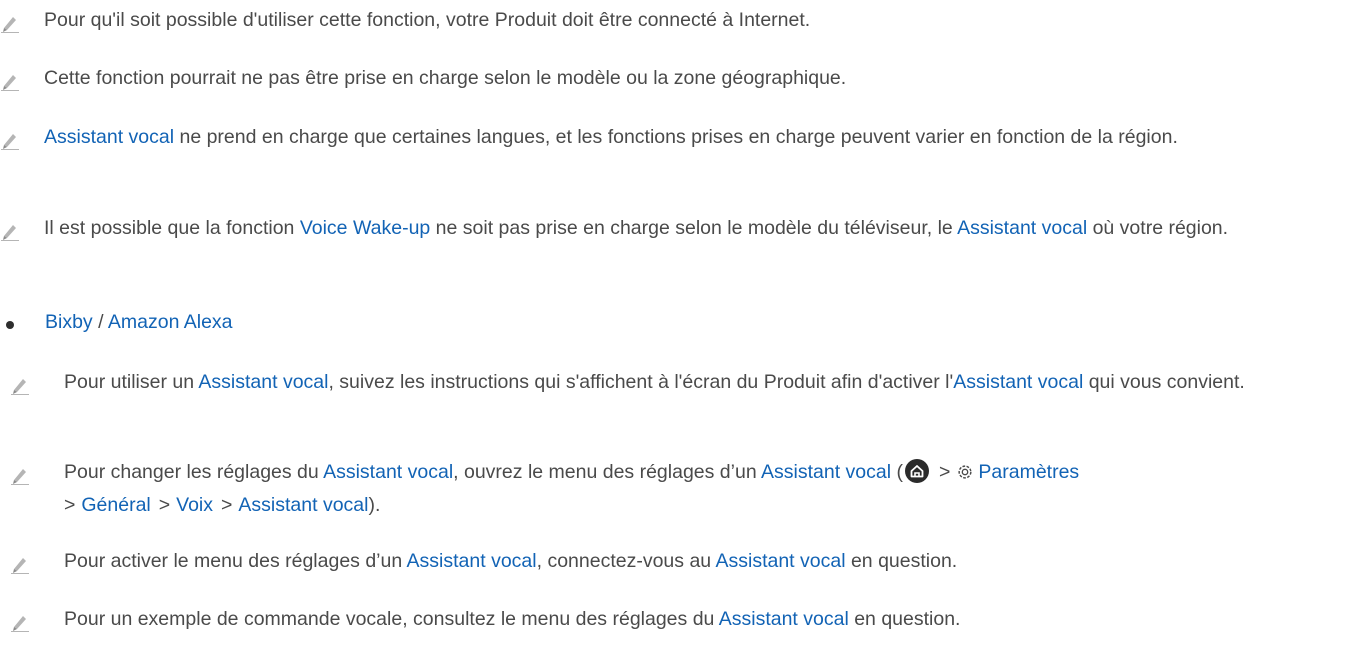  Describe the element at coordinates (194, 505) in the screenshot. I see `breadcrumb-voix: Voix` at that location.